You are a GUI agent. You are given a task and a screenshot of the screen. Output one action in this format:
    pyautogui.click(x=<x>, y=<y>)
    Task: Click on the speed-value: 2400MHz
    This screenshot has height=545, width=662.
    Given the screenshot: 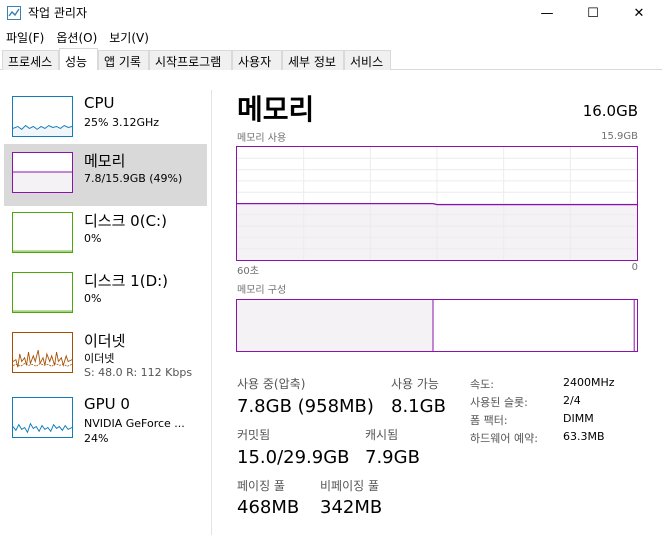 What is the action you would take?
    pyautogui.click(x=589, y=382)
    